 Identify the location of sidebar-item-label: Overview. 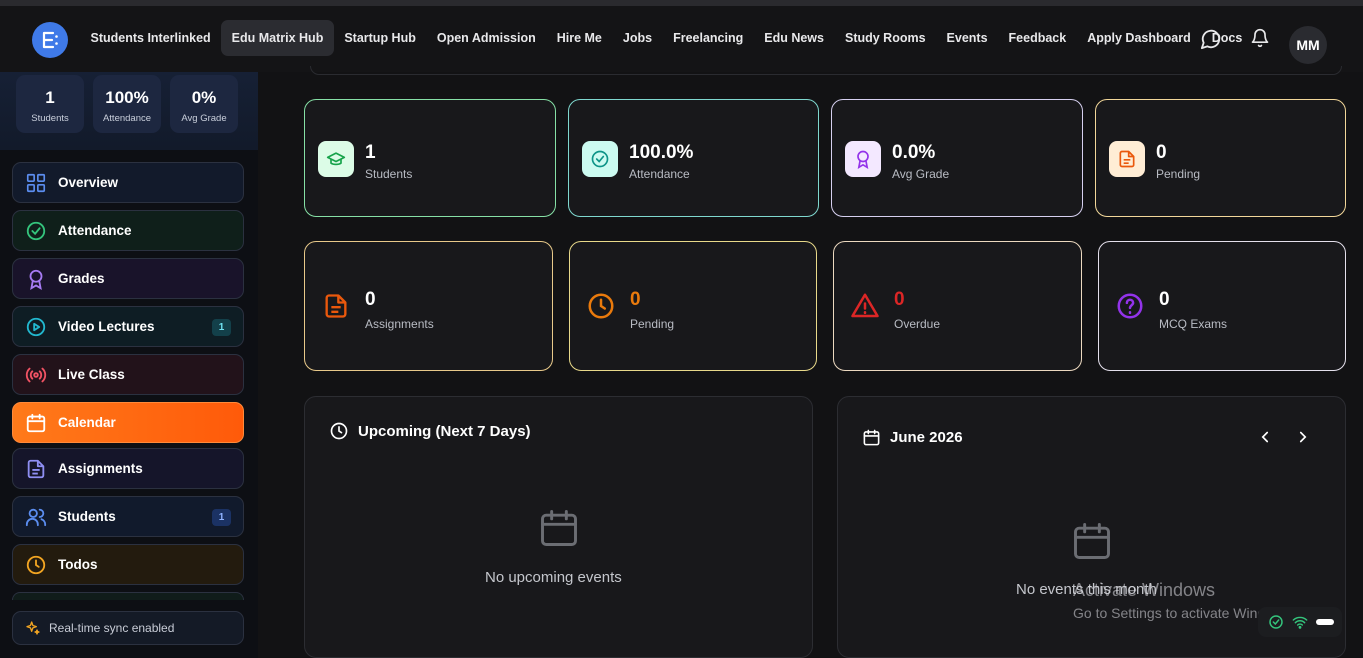
(88, 182).